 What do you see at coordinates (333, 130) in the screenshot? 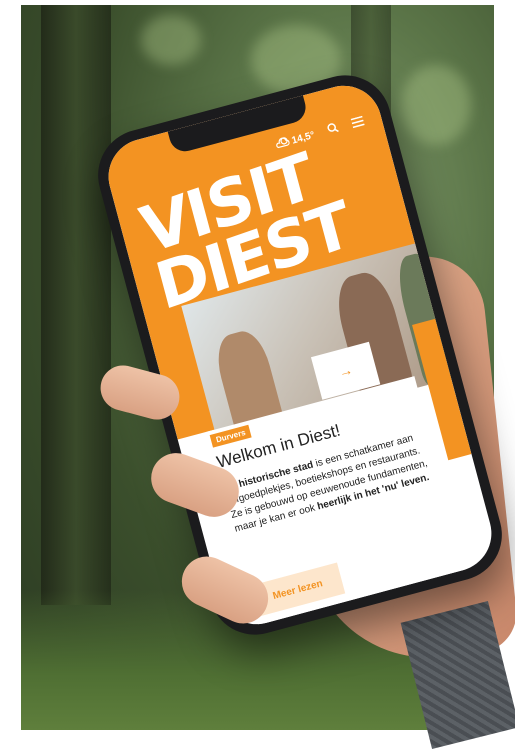
I see `search-icon` at bounding box center [333, 130].